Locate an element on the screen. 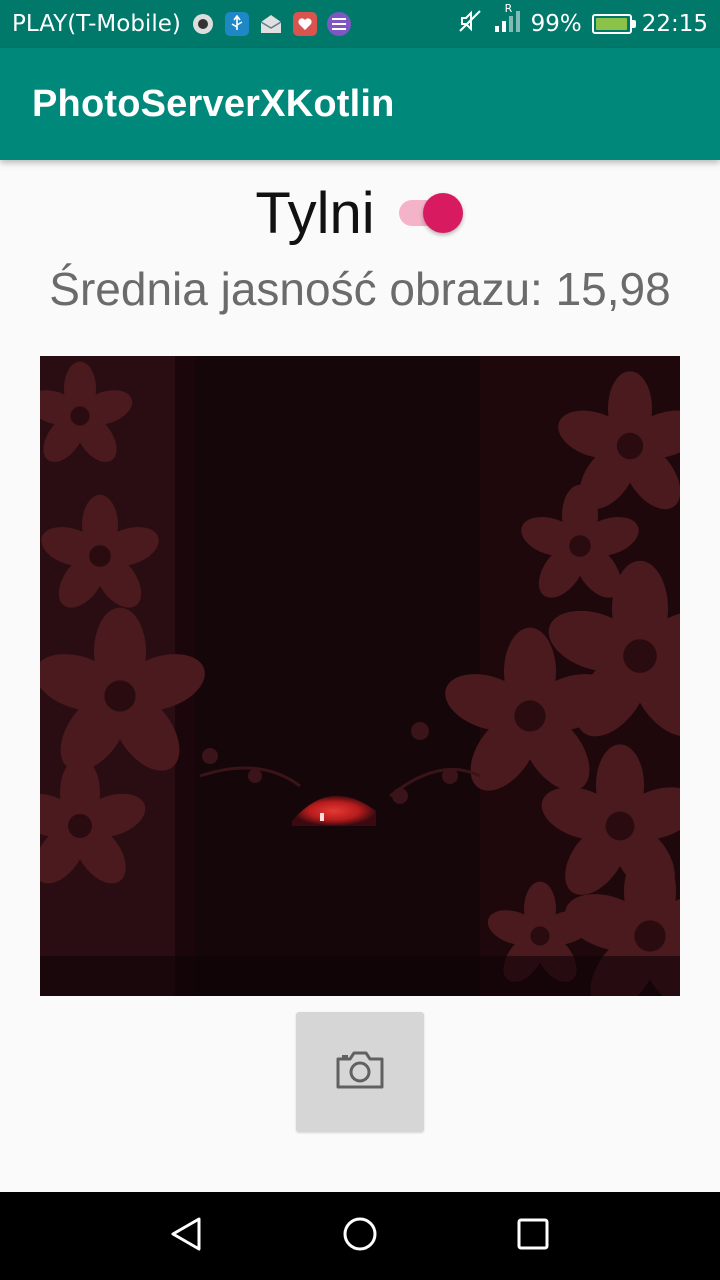 Image resolution: width=720 pixels, height=1280 pixels. battery-icon is located at coordinates (613, 24).